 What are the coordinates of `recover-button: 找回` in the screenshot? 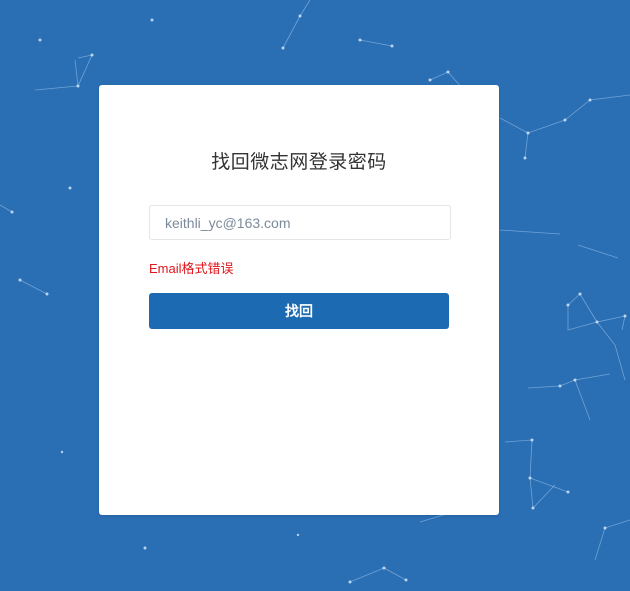 It's located at (299, 311).